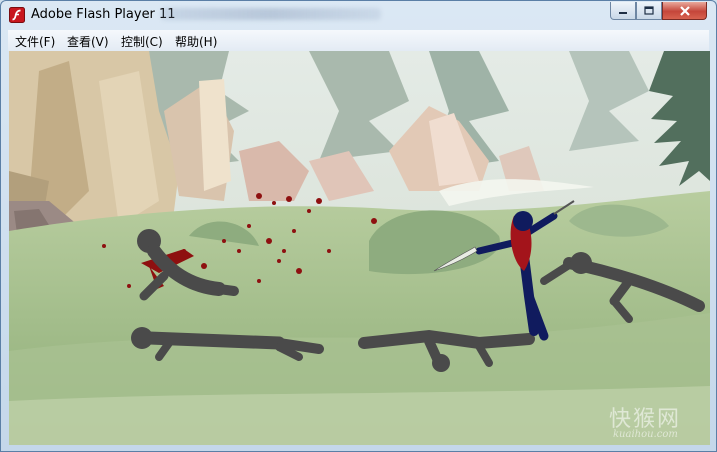 The height and width of the screenshot is (452, 717). Describe the element at coordinates (142, 41) in the screenshot. I see `menu-control: 控制(C)` at that location.